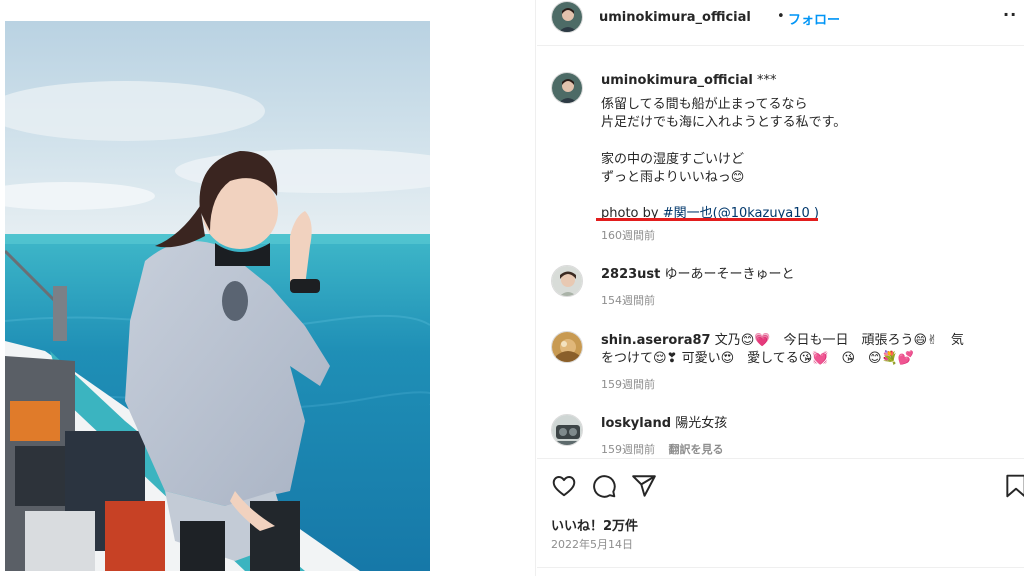  I want to click on divider, so click(780, 567).